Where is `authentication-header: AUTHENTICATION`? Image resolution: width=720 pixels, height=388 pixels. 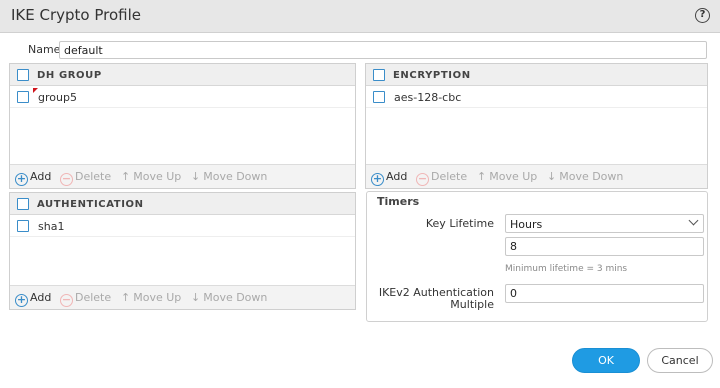 authentication-header: AUTHENTICATION is located at coordinates (182, 204).